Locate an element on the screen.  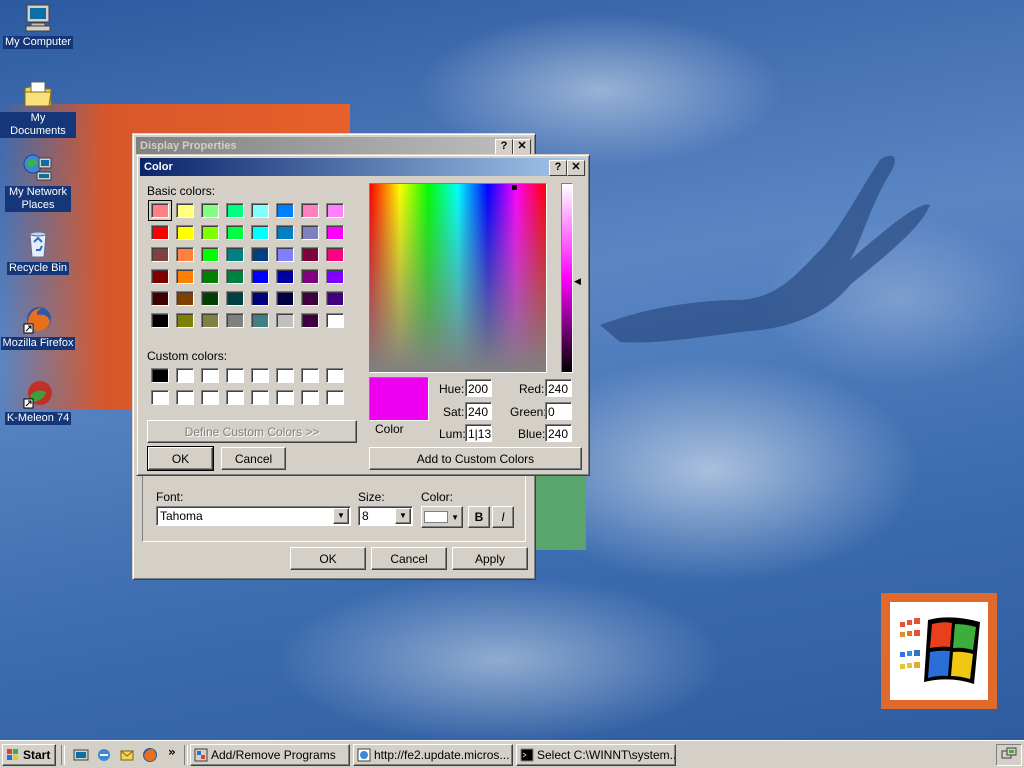
italic-button: I is located at coordinates (503, 517).